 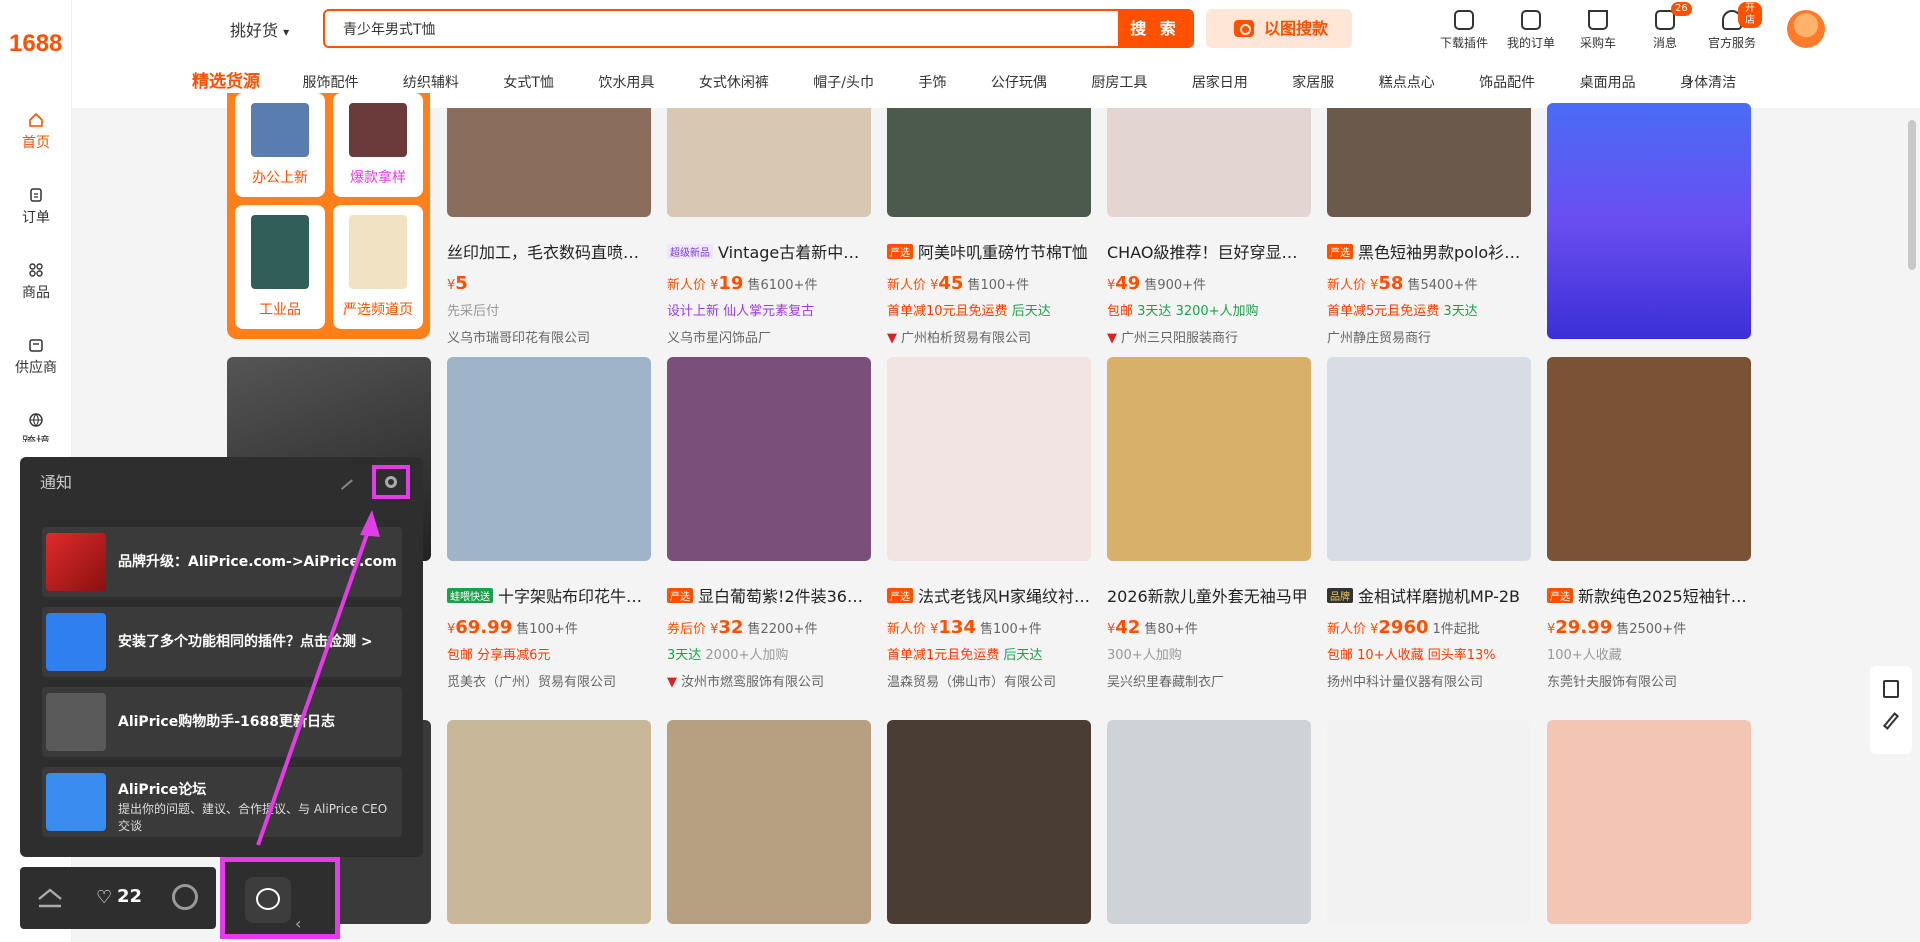 What do you see at coordinates (1689, 81) in the screenshot?
I see `category-next-arrow: ›` at bounding box center [1689, 81].